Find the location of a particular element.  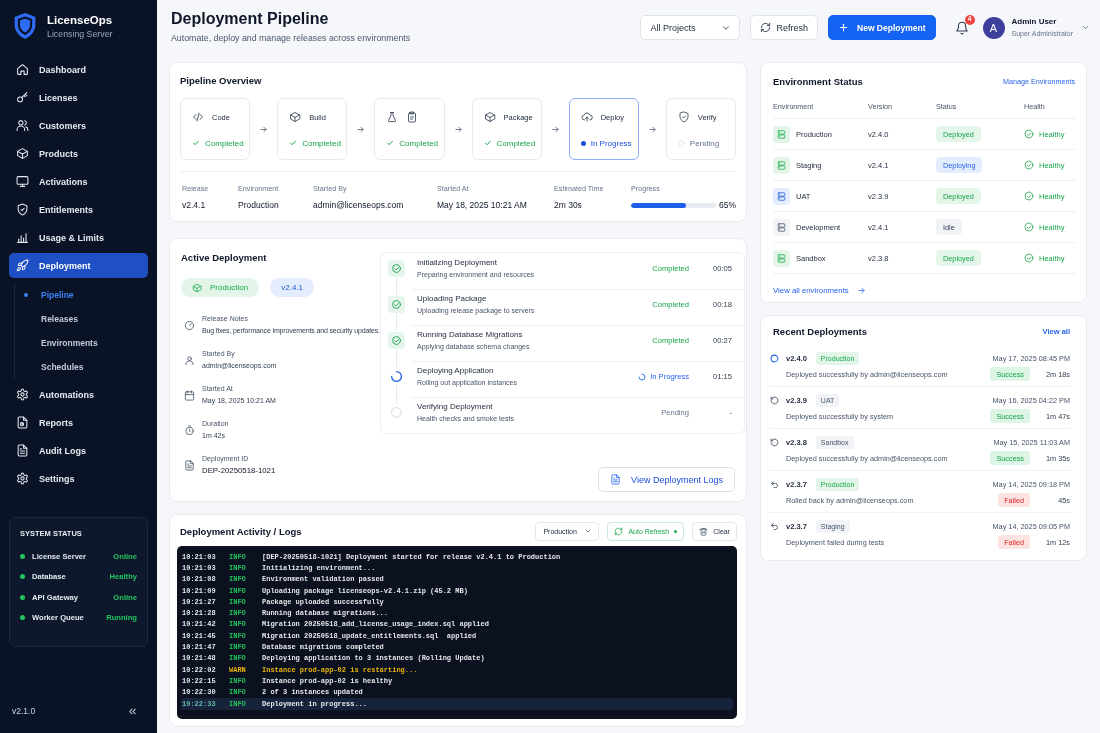

nav-item: Customers is located at coordinates (78, 125).